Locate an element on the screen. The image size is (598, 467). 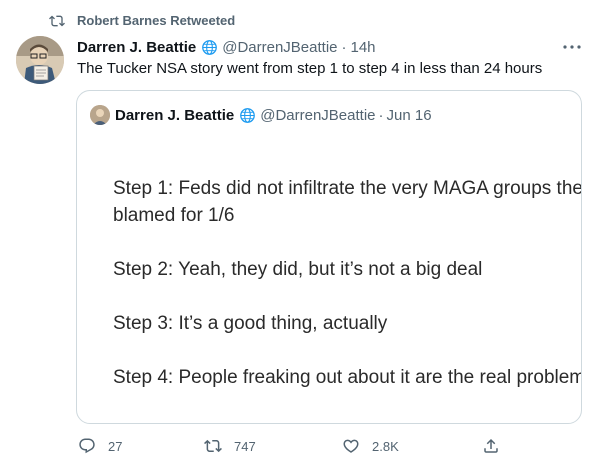
tweet-timestamp: 14h is located at coordinates (363, 47).